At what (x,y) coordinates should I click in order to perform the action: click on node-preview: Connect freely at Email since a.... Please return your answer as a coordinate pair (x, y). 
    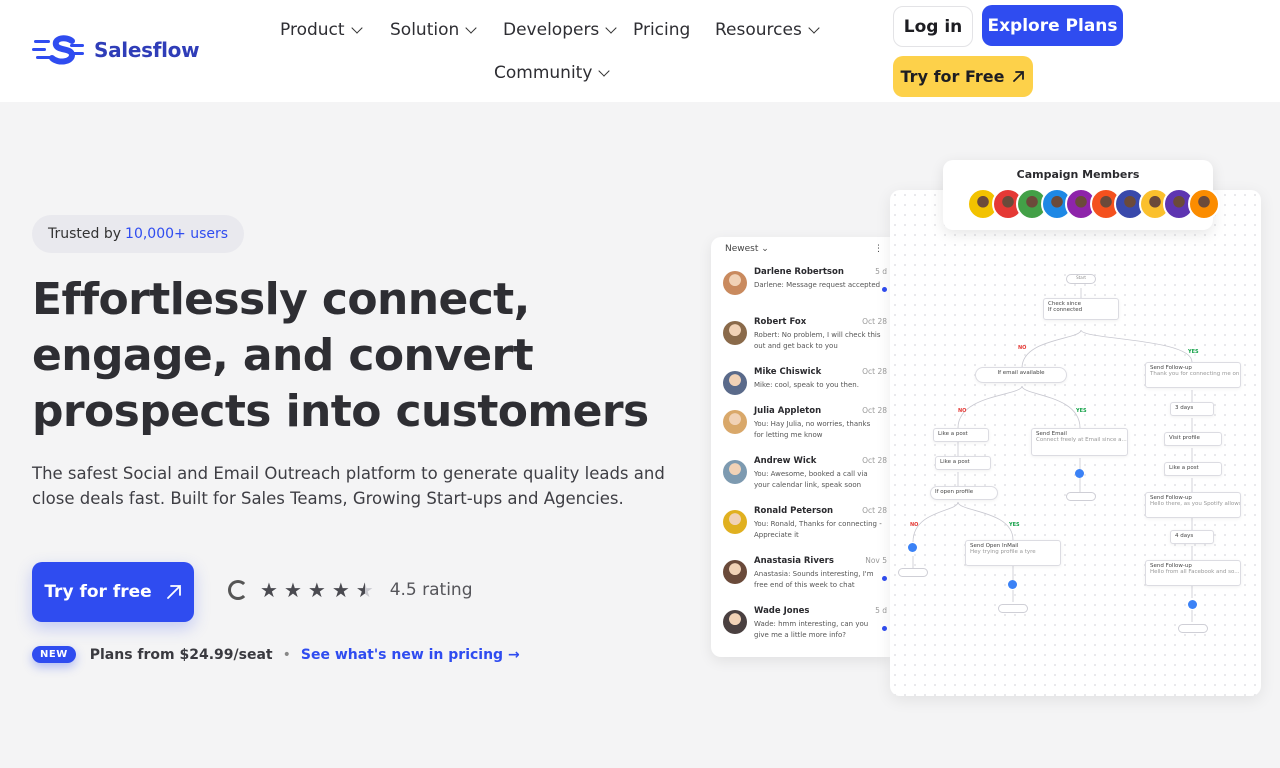
    Looking at the image, I should click on (1081, 440).